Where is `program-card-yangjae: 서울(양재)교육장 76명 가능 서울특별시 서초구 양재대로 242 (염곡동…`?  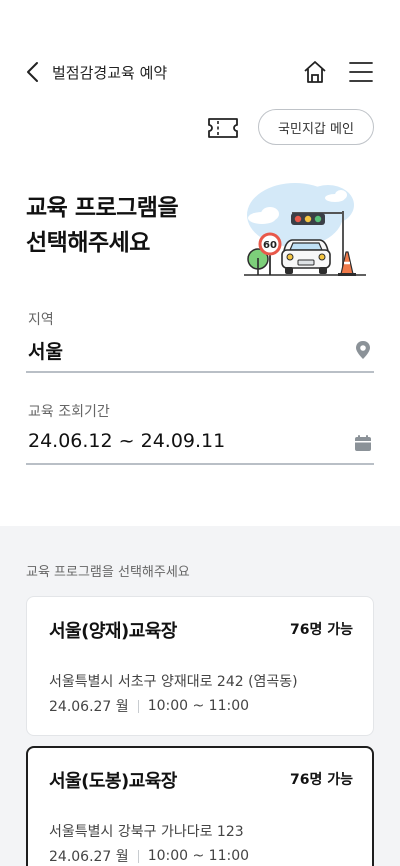
program-card-yangjae: 서울(양재)교육장 76명 가능 서울특별시 서초구 양재대로 242 (염곡동… is located at coordinates (200, 666).